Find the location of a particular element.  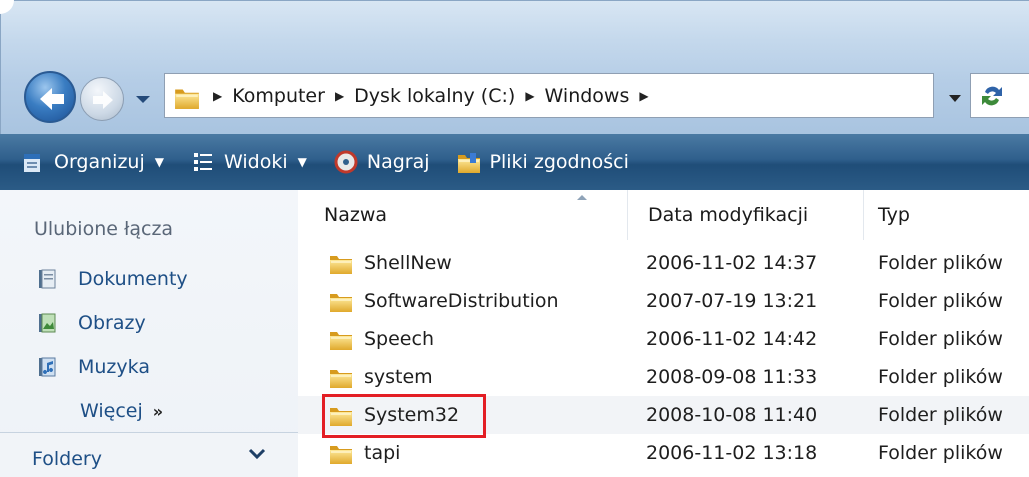

file-name: ShellNew is located at coordinates (408, 263).